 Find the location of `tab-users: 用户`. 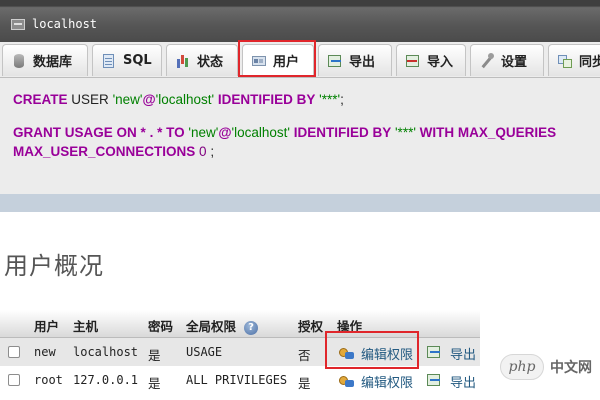

tab-users: 用户 is located at coordinates (278, 60).